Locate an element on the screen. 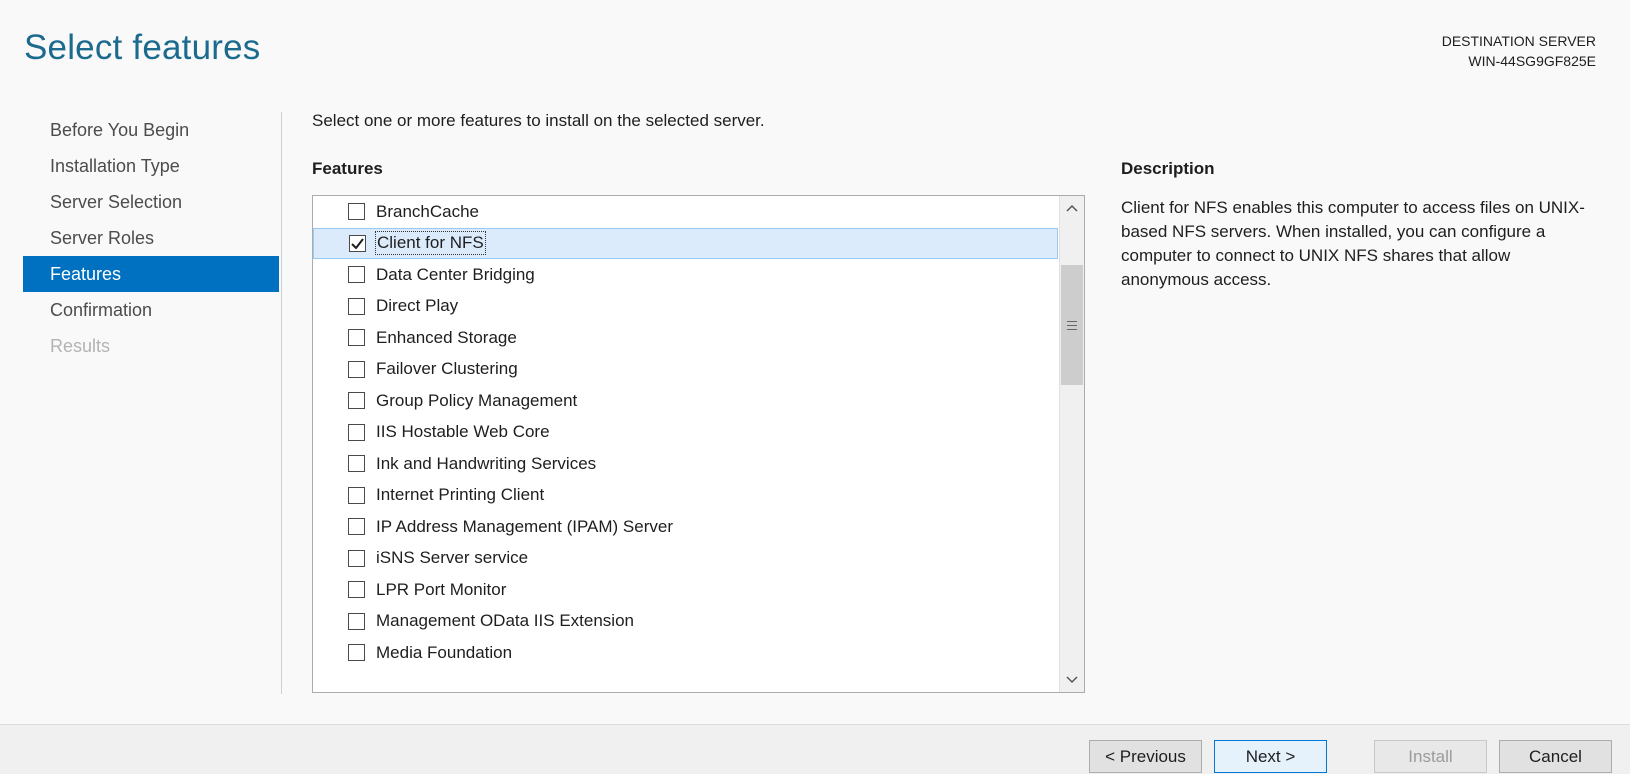  features-scrollbar is located at coordinates (1071, 444).